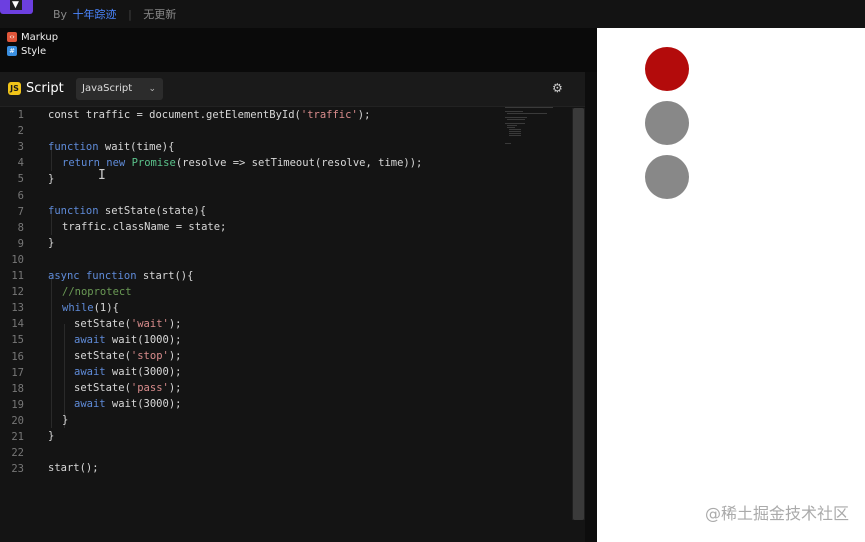 The height and width of the screenshot is (542, 865). I want to click on download-arrow-icon: ▼, so click(15, 5).